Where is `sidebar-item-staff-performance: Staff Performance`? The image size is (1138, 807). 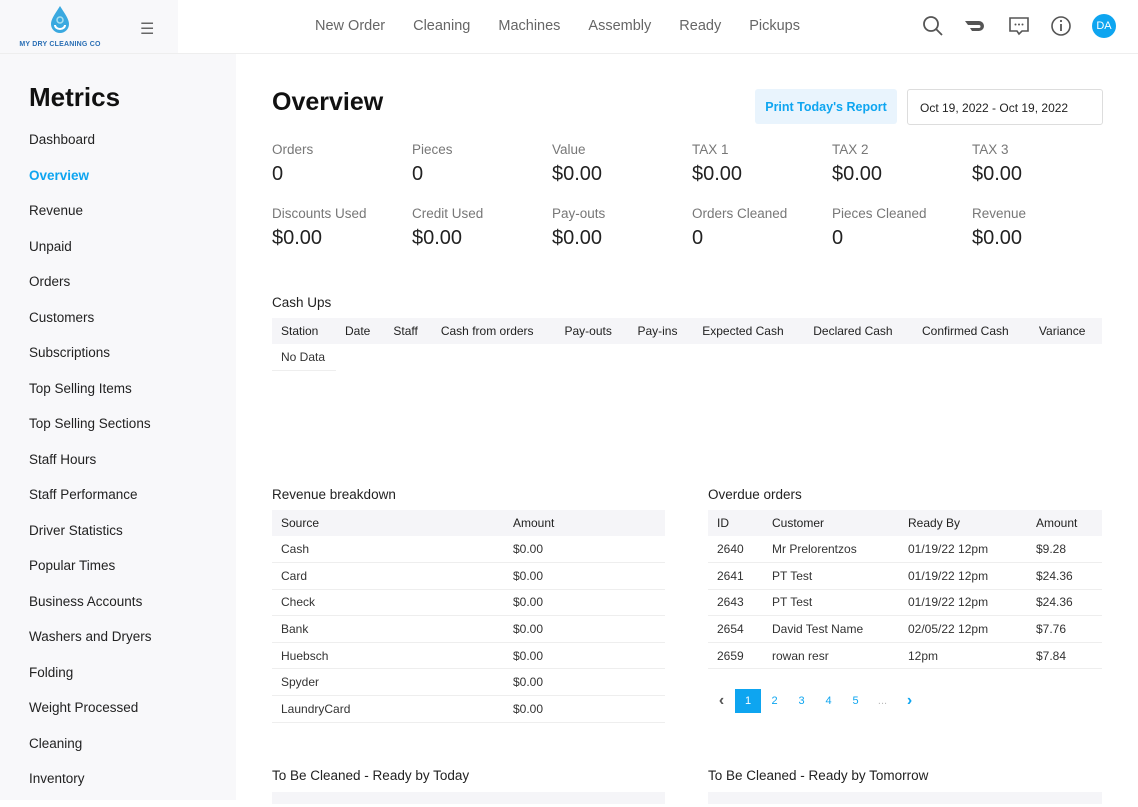 sidebar-item-staff-performance: Staff Performance is located at coordinates (90, 505).